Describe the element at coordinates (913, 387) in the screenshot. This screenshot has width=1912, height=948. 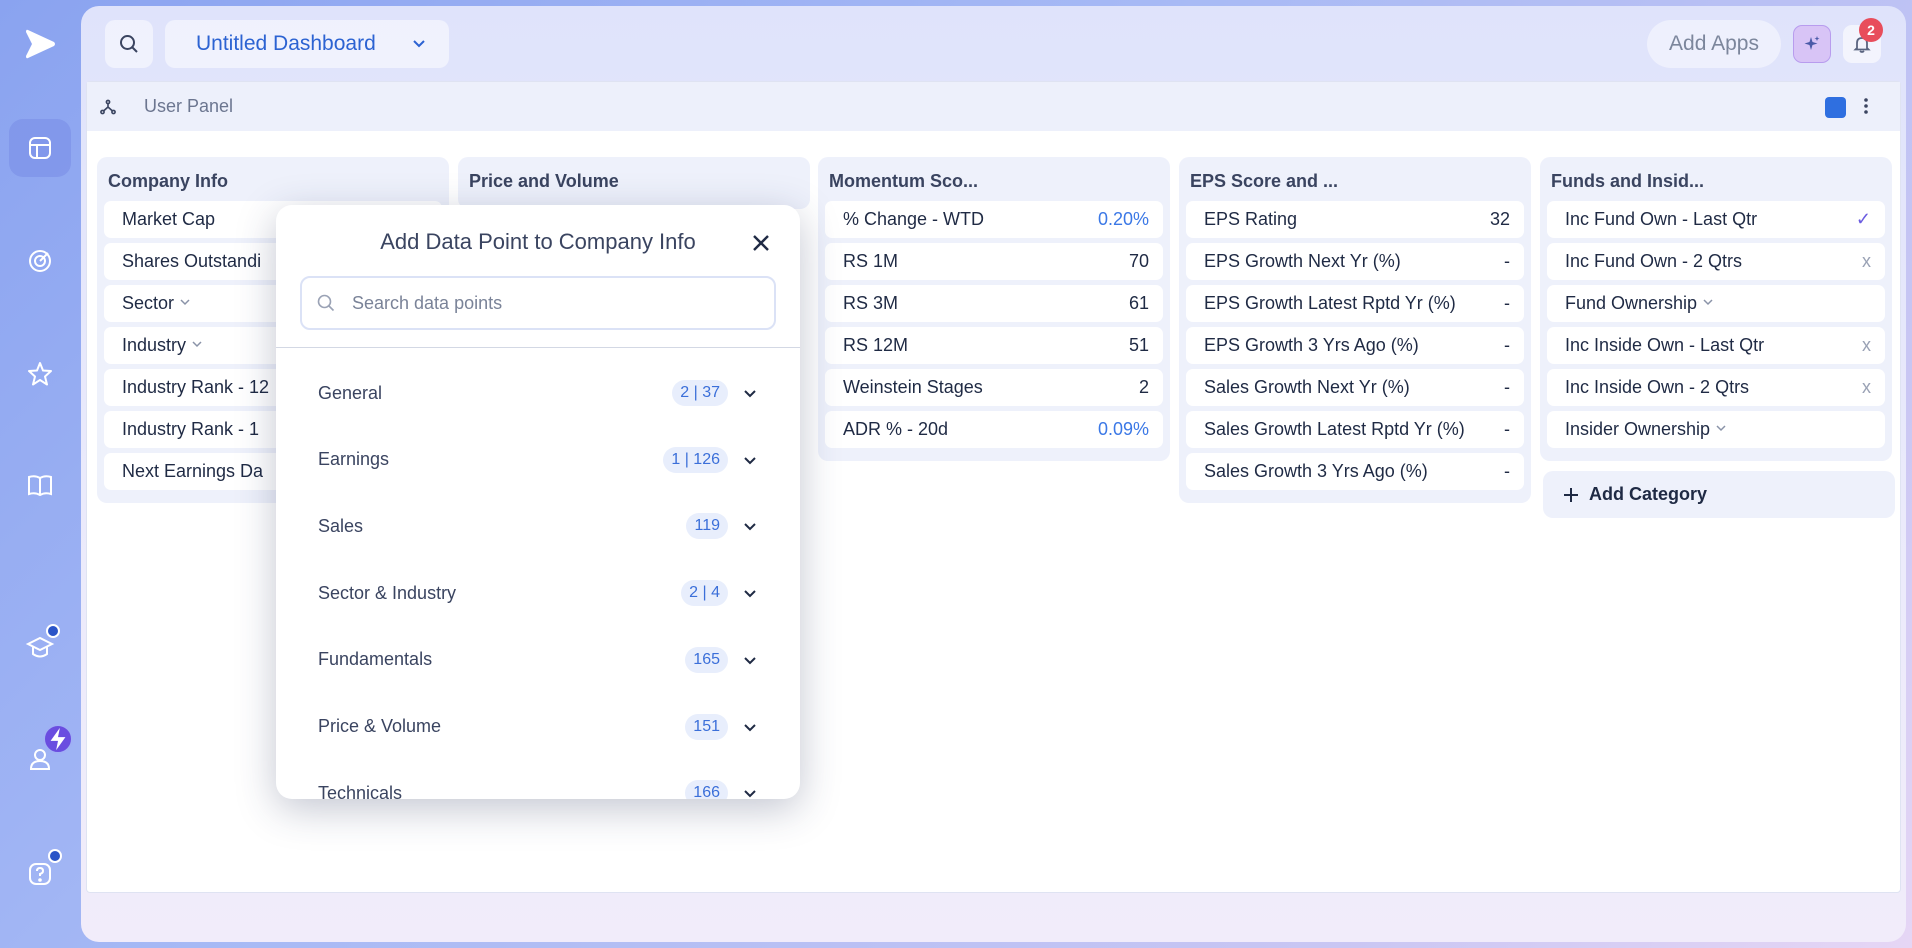
I see `data-point-label: Weinstein Stages` at that location.